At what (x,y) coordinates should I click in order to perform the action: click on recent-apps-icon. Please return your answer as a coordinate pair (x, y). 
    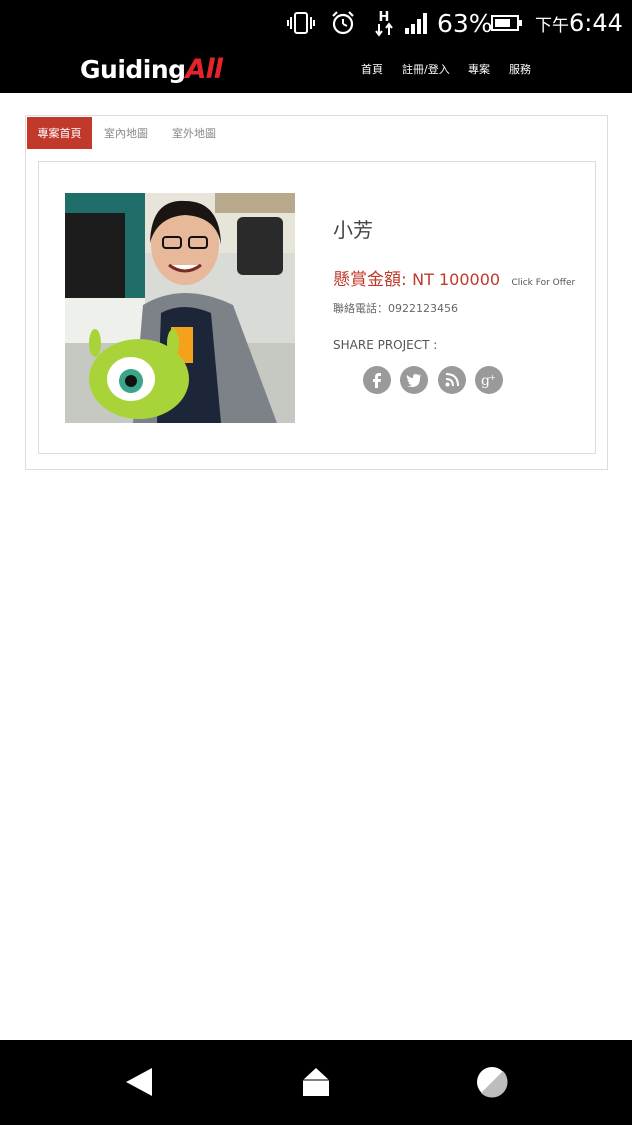
    Looking at the image, I should click on (492, 1082).